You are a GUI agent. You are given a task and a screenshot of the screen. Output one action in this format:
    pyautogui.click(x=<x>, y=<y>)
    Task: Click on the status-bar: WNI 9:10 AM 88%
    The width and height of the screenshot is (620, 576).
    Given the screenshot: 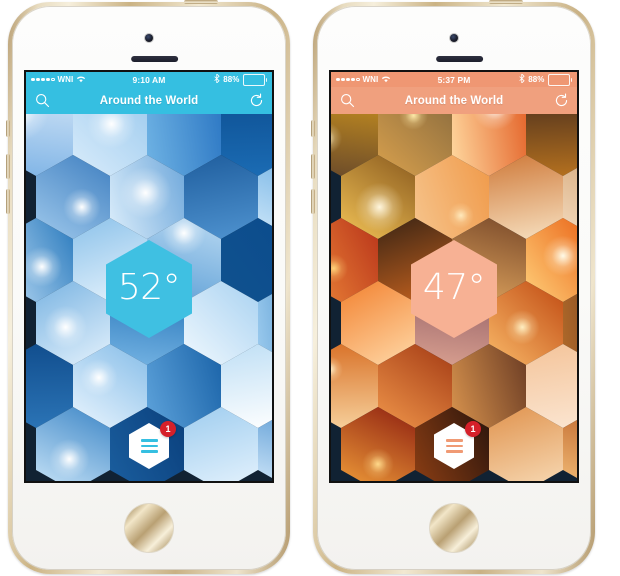 What is the action you would take?
    pyautogui.click(x=149, y=79)
    